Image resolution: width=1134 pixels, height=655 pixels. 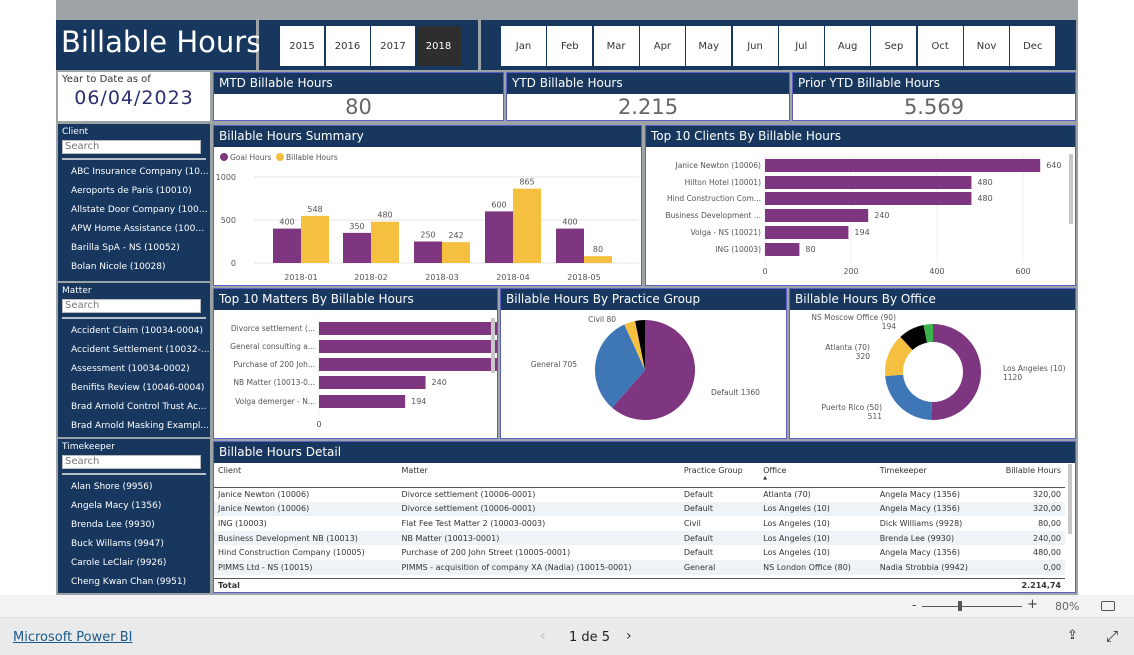 What do you see at coordinates (1070, 499) in the screenshot?
I see `table-scrollbar` at bounding box center [1070, 499].